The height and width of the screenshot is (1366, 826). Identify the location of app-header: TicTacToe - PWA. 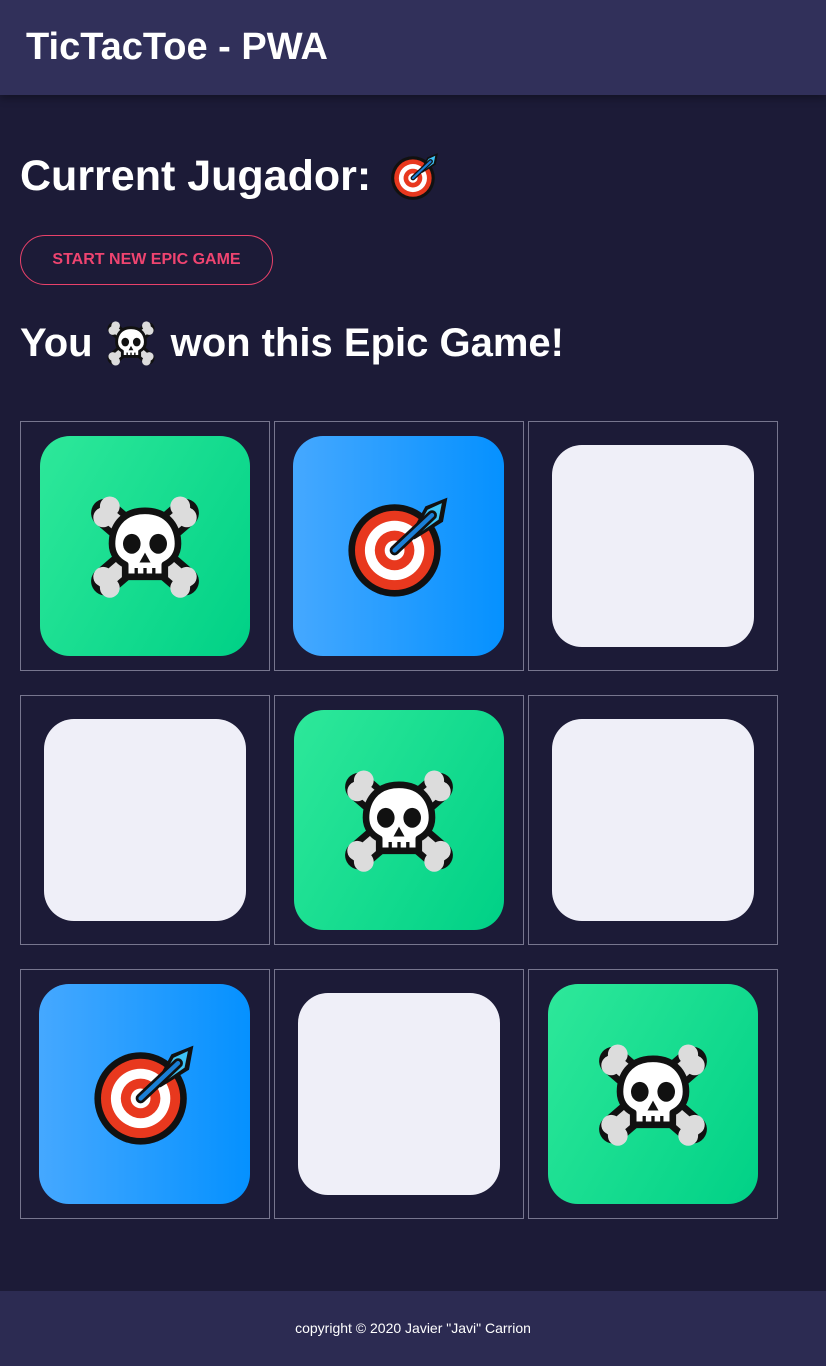
(413, 47).